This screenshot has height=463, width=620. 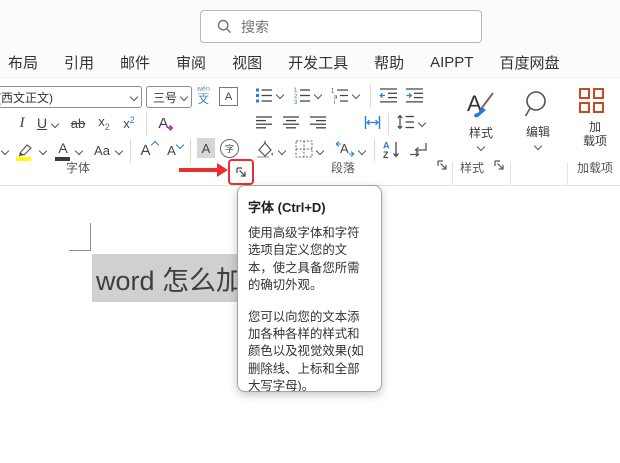 What do you see at coordinates (135, 62) in the screenshot?
I see `tab-mailings: 邮件` at bounding box center [135, 62].